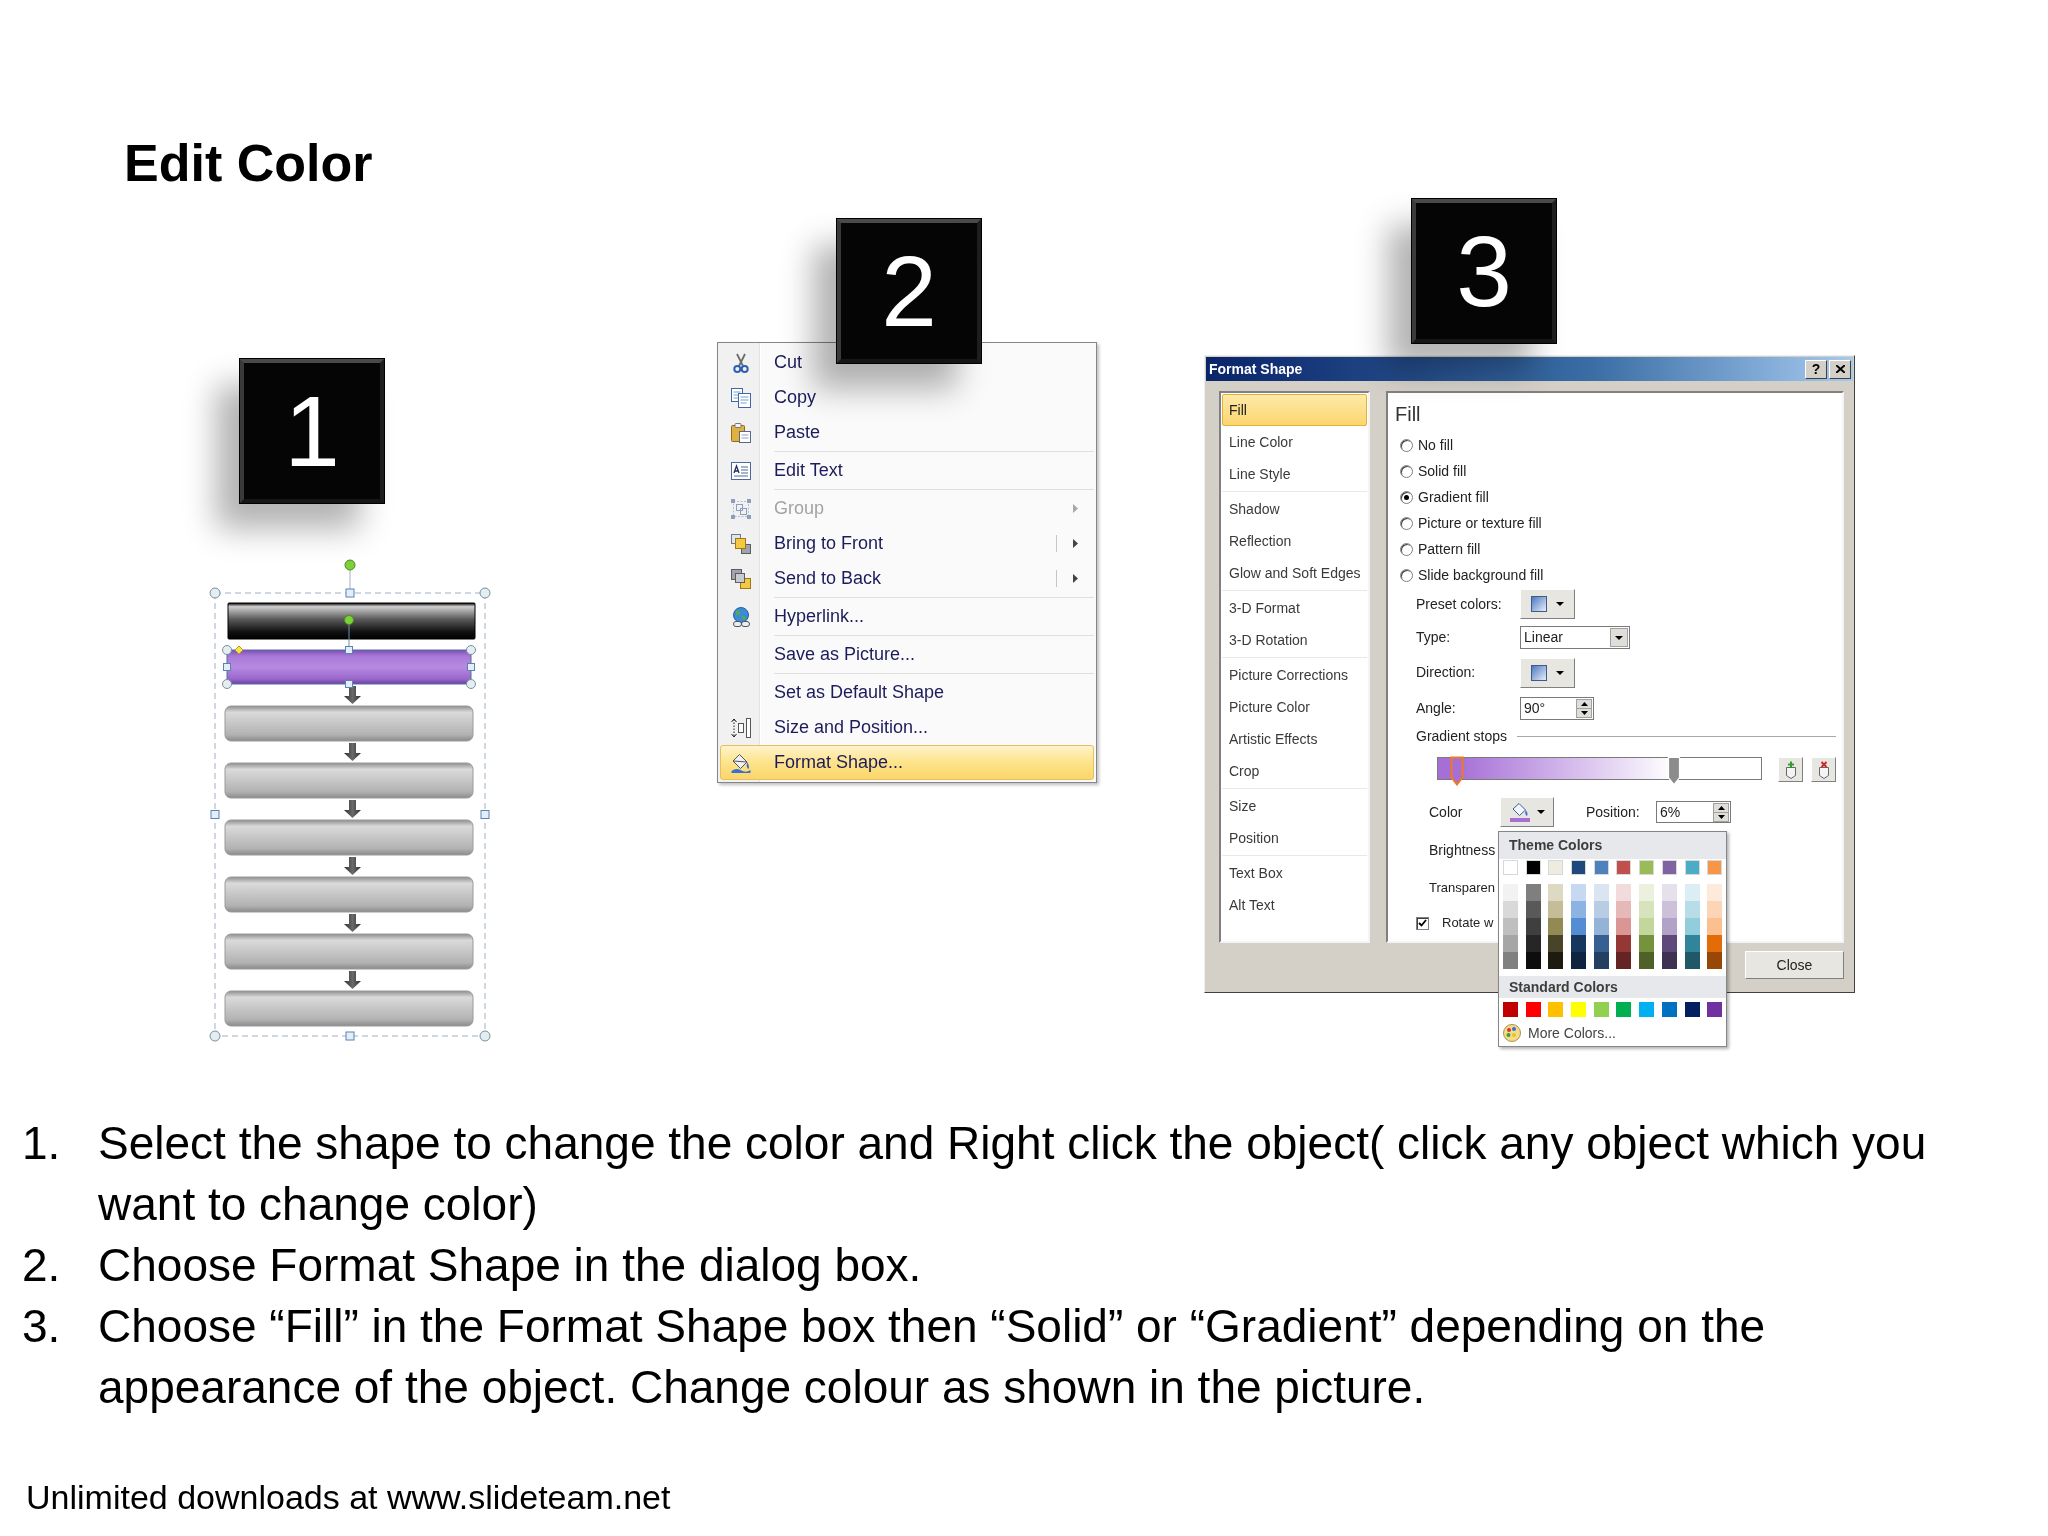  I want to click on category-item: 3-D Format, so click(1294, 608).